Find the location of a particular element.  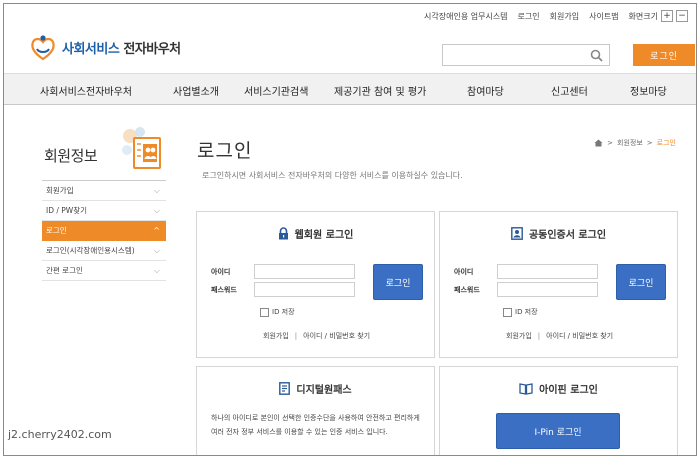

sidebar-item-find-id-pw: ID / PW찾기 ⌵ is located at coordinates (104, 211).